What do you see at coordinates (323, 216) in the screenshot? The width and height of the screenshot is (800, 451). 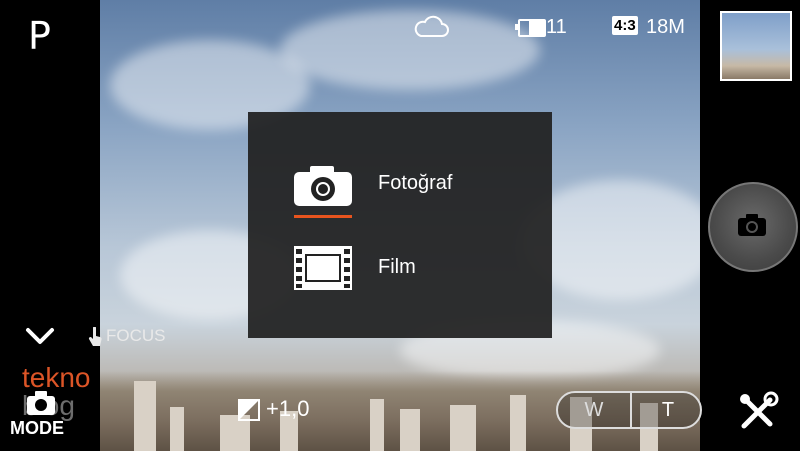 I see `selected-indicator` at bounding box center [323, 216].